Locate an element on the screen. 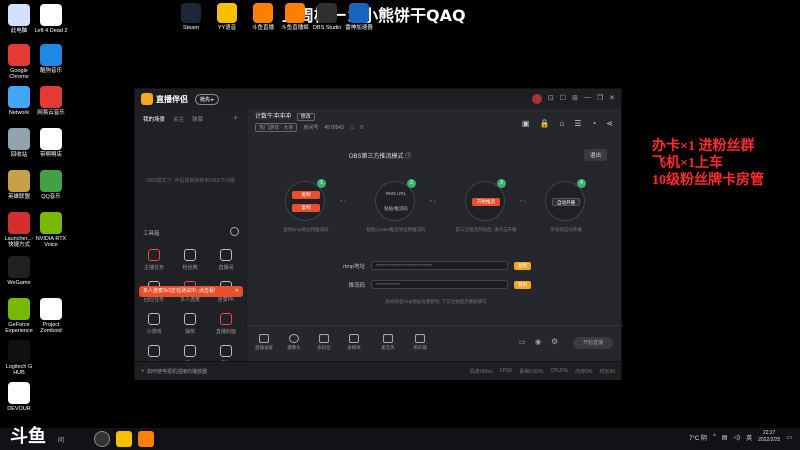  step-2-desc: 粘贴入OBS推流地址和推流码 is located at coordinates (396, 229).